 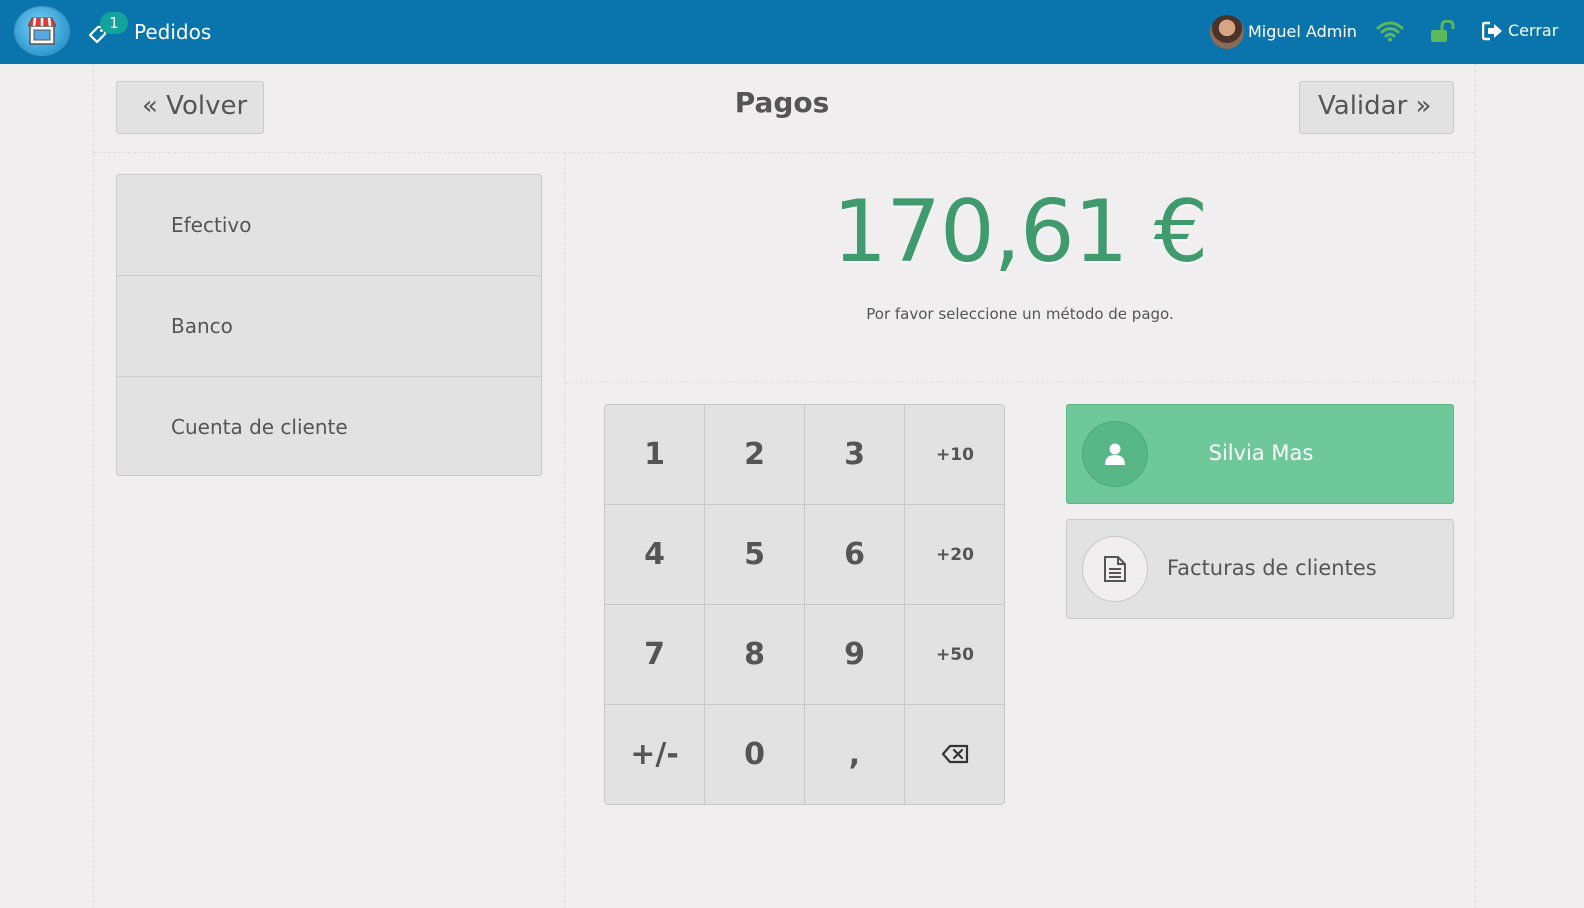 I want to click on customer-icon-circle, so click(x=1115, y=454).